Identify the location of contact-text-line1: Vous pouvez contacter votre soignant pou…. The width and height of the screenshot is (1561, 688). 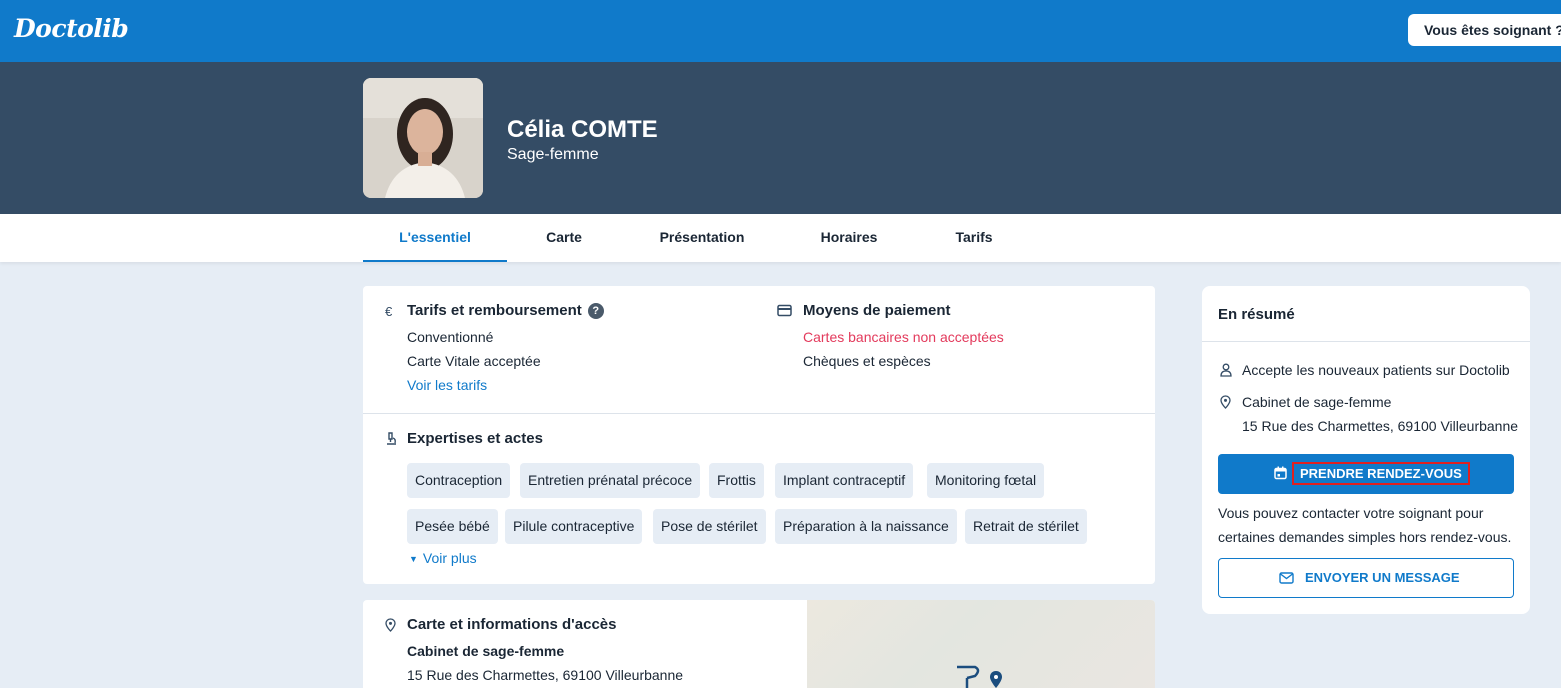
(1351, 513).